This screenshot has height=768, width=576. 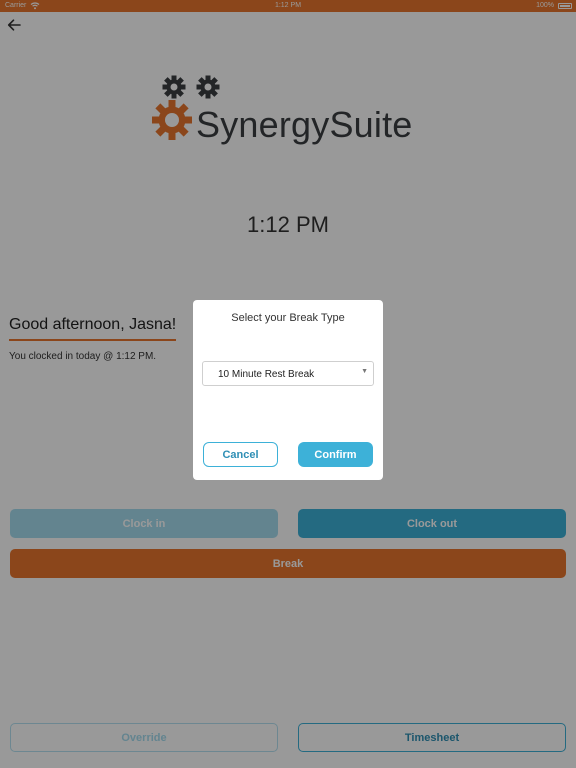 What do you see at coordinates (288, 318) in the screenshot?
I see `dialog-title: Select your Break Type` at bounding box center [288, 318].